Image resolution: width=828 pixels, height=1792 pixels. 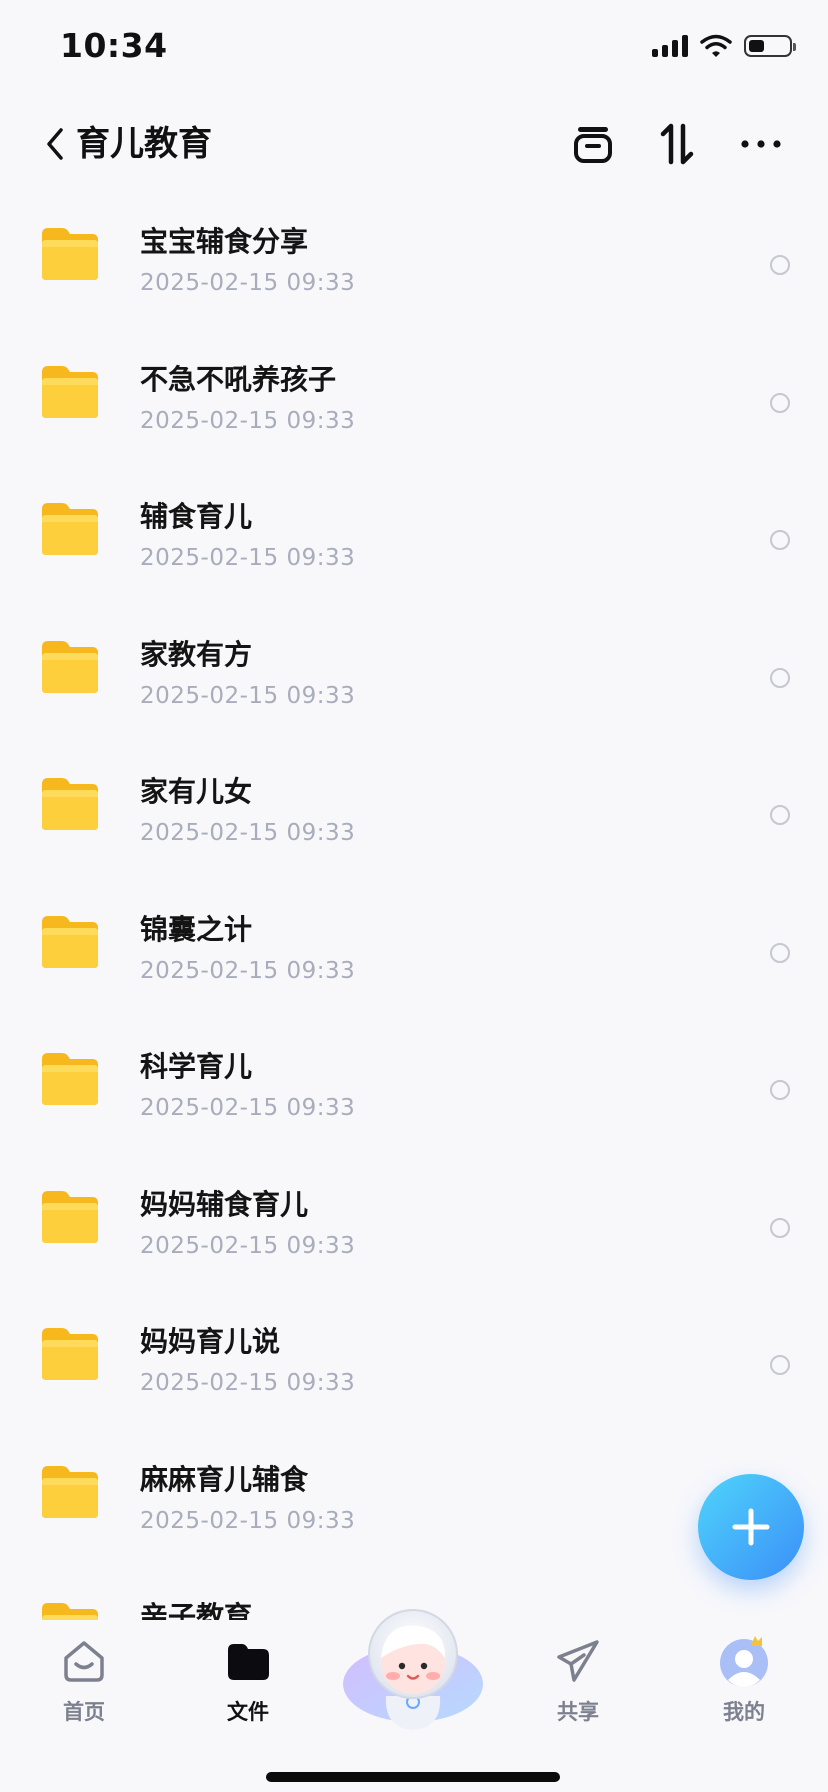 I want to click on file-name: 辅食育儿, so click(x=196, y=516).